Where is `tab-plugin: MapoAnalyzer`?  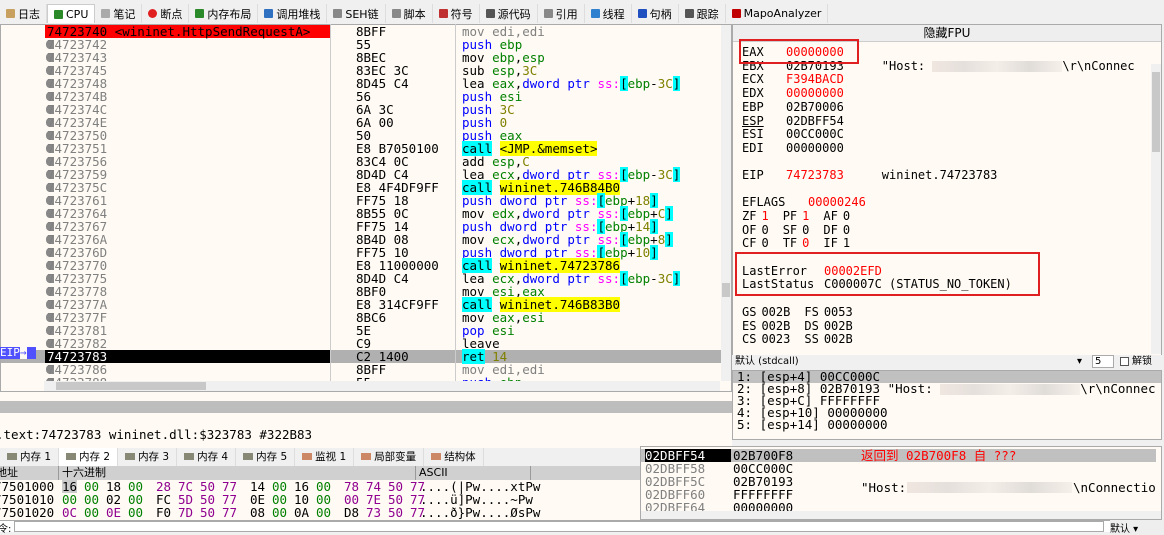 tab-plugin: MapoAnalyzer is located at coordinates (777, 13).